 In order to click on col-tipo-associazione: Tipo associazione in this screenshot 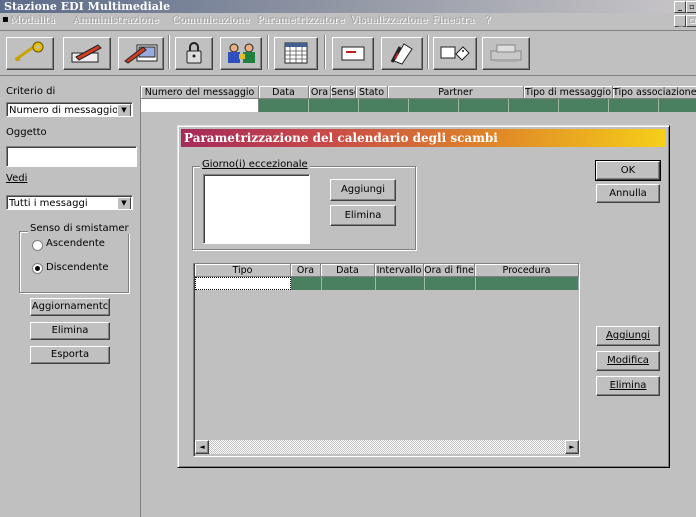, I will do `click(654, 92)`.